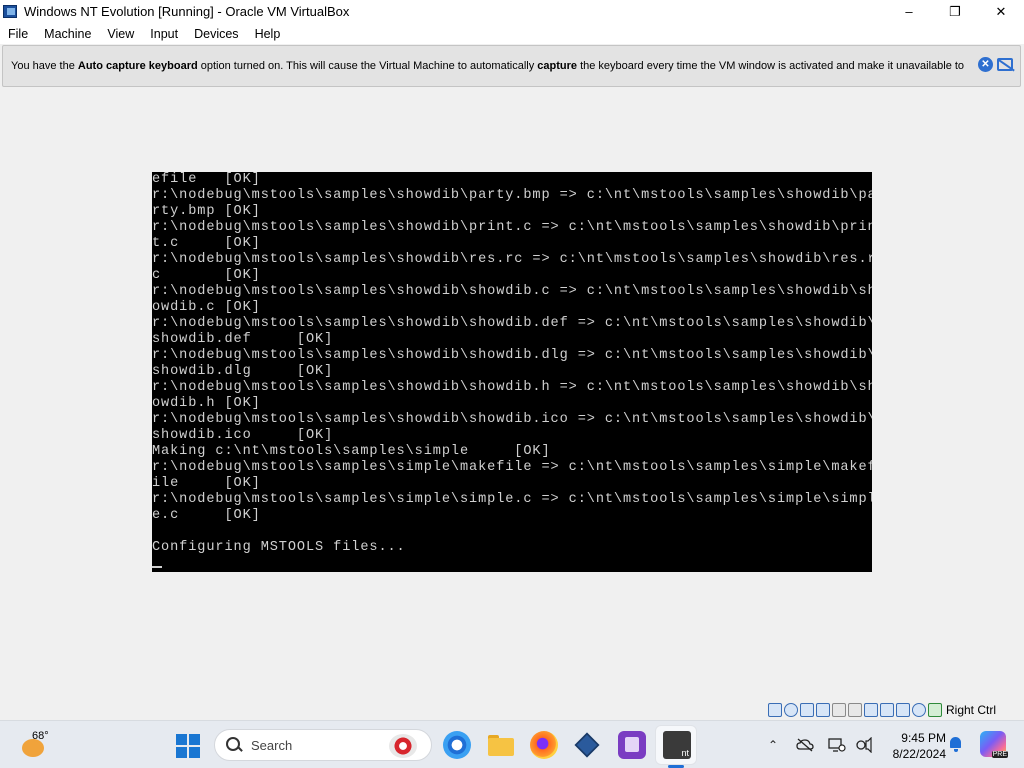  I want to click on close-button: ✕, so click(1001, 11).